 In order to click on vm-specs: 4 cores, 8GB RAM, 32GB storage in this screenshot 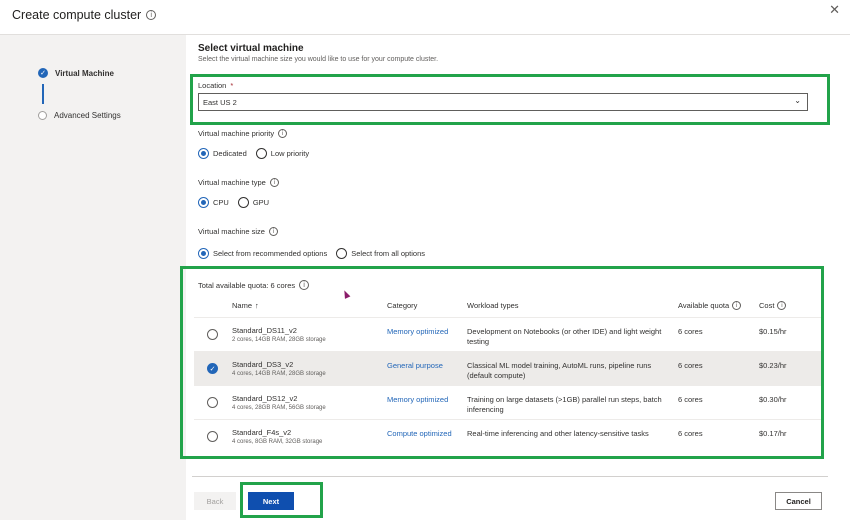, I will do `click(277, 442)`.